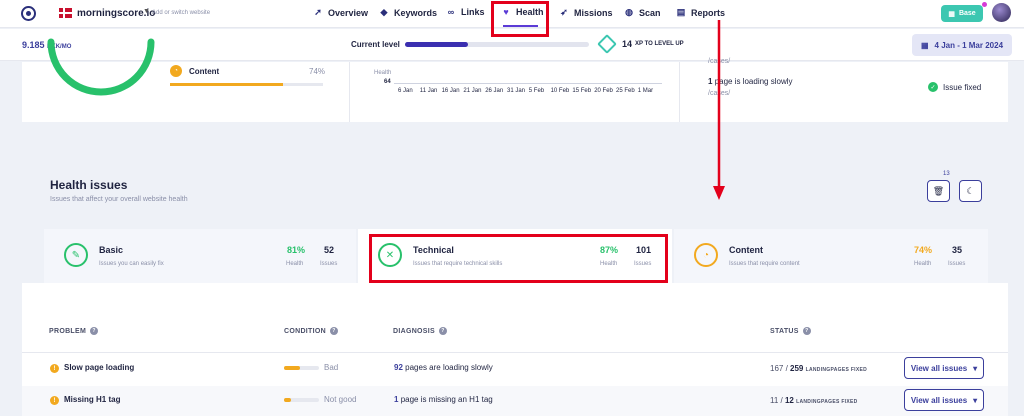  What do you see at coordinates (719, 193) in the screenshot?
I see `arrow-head` at bounding box center [719, 193].